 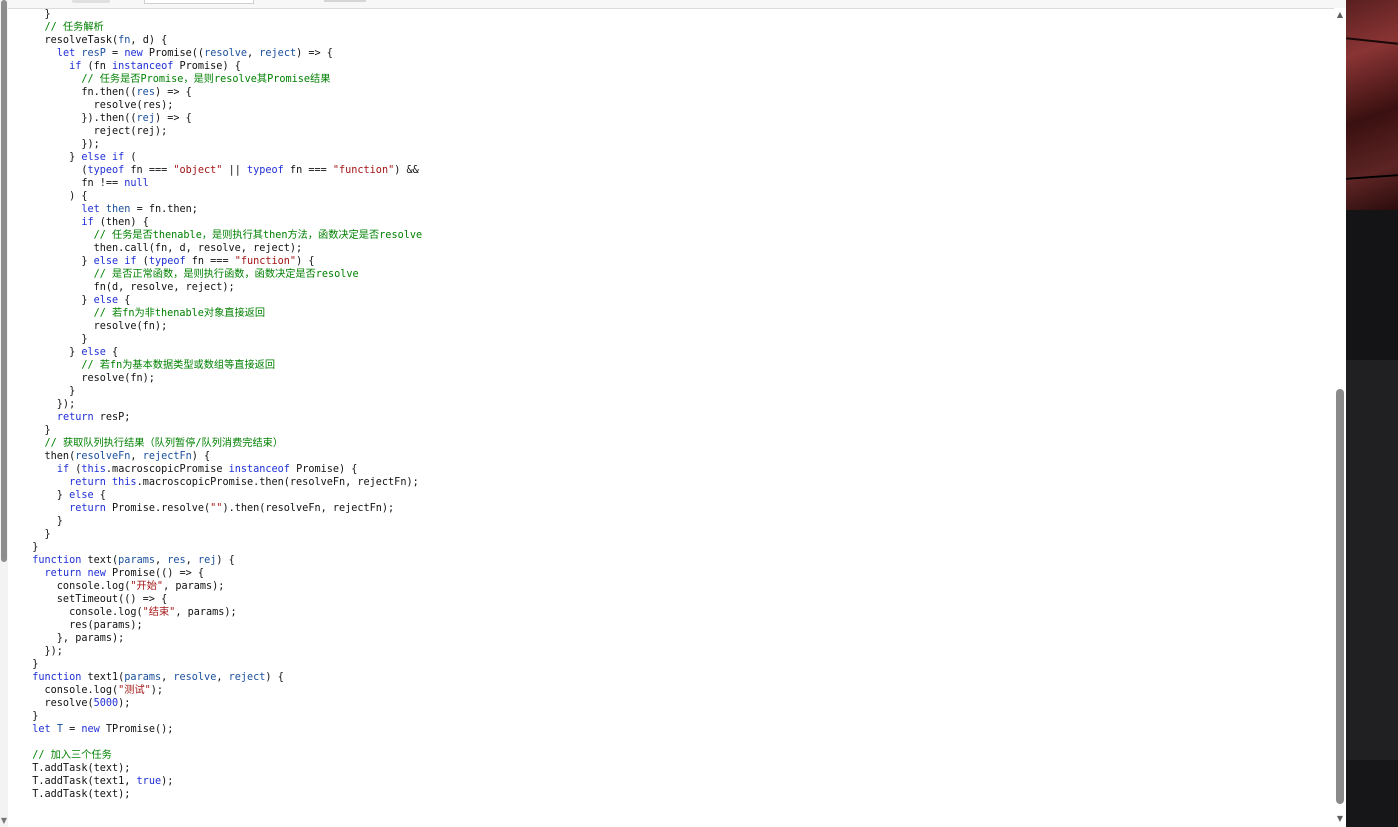 I want to click on code-token: else, so click(x=106, y=300).